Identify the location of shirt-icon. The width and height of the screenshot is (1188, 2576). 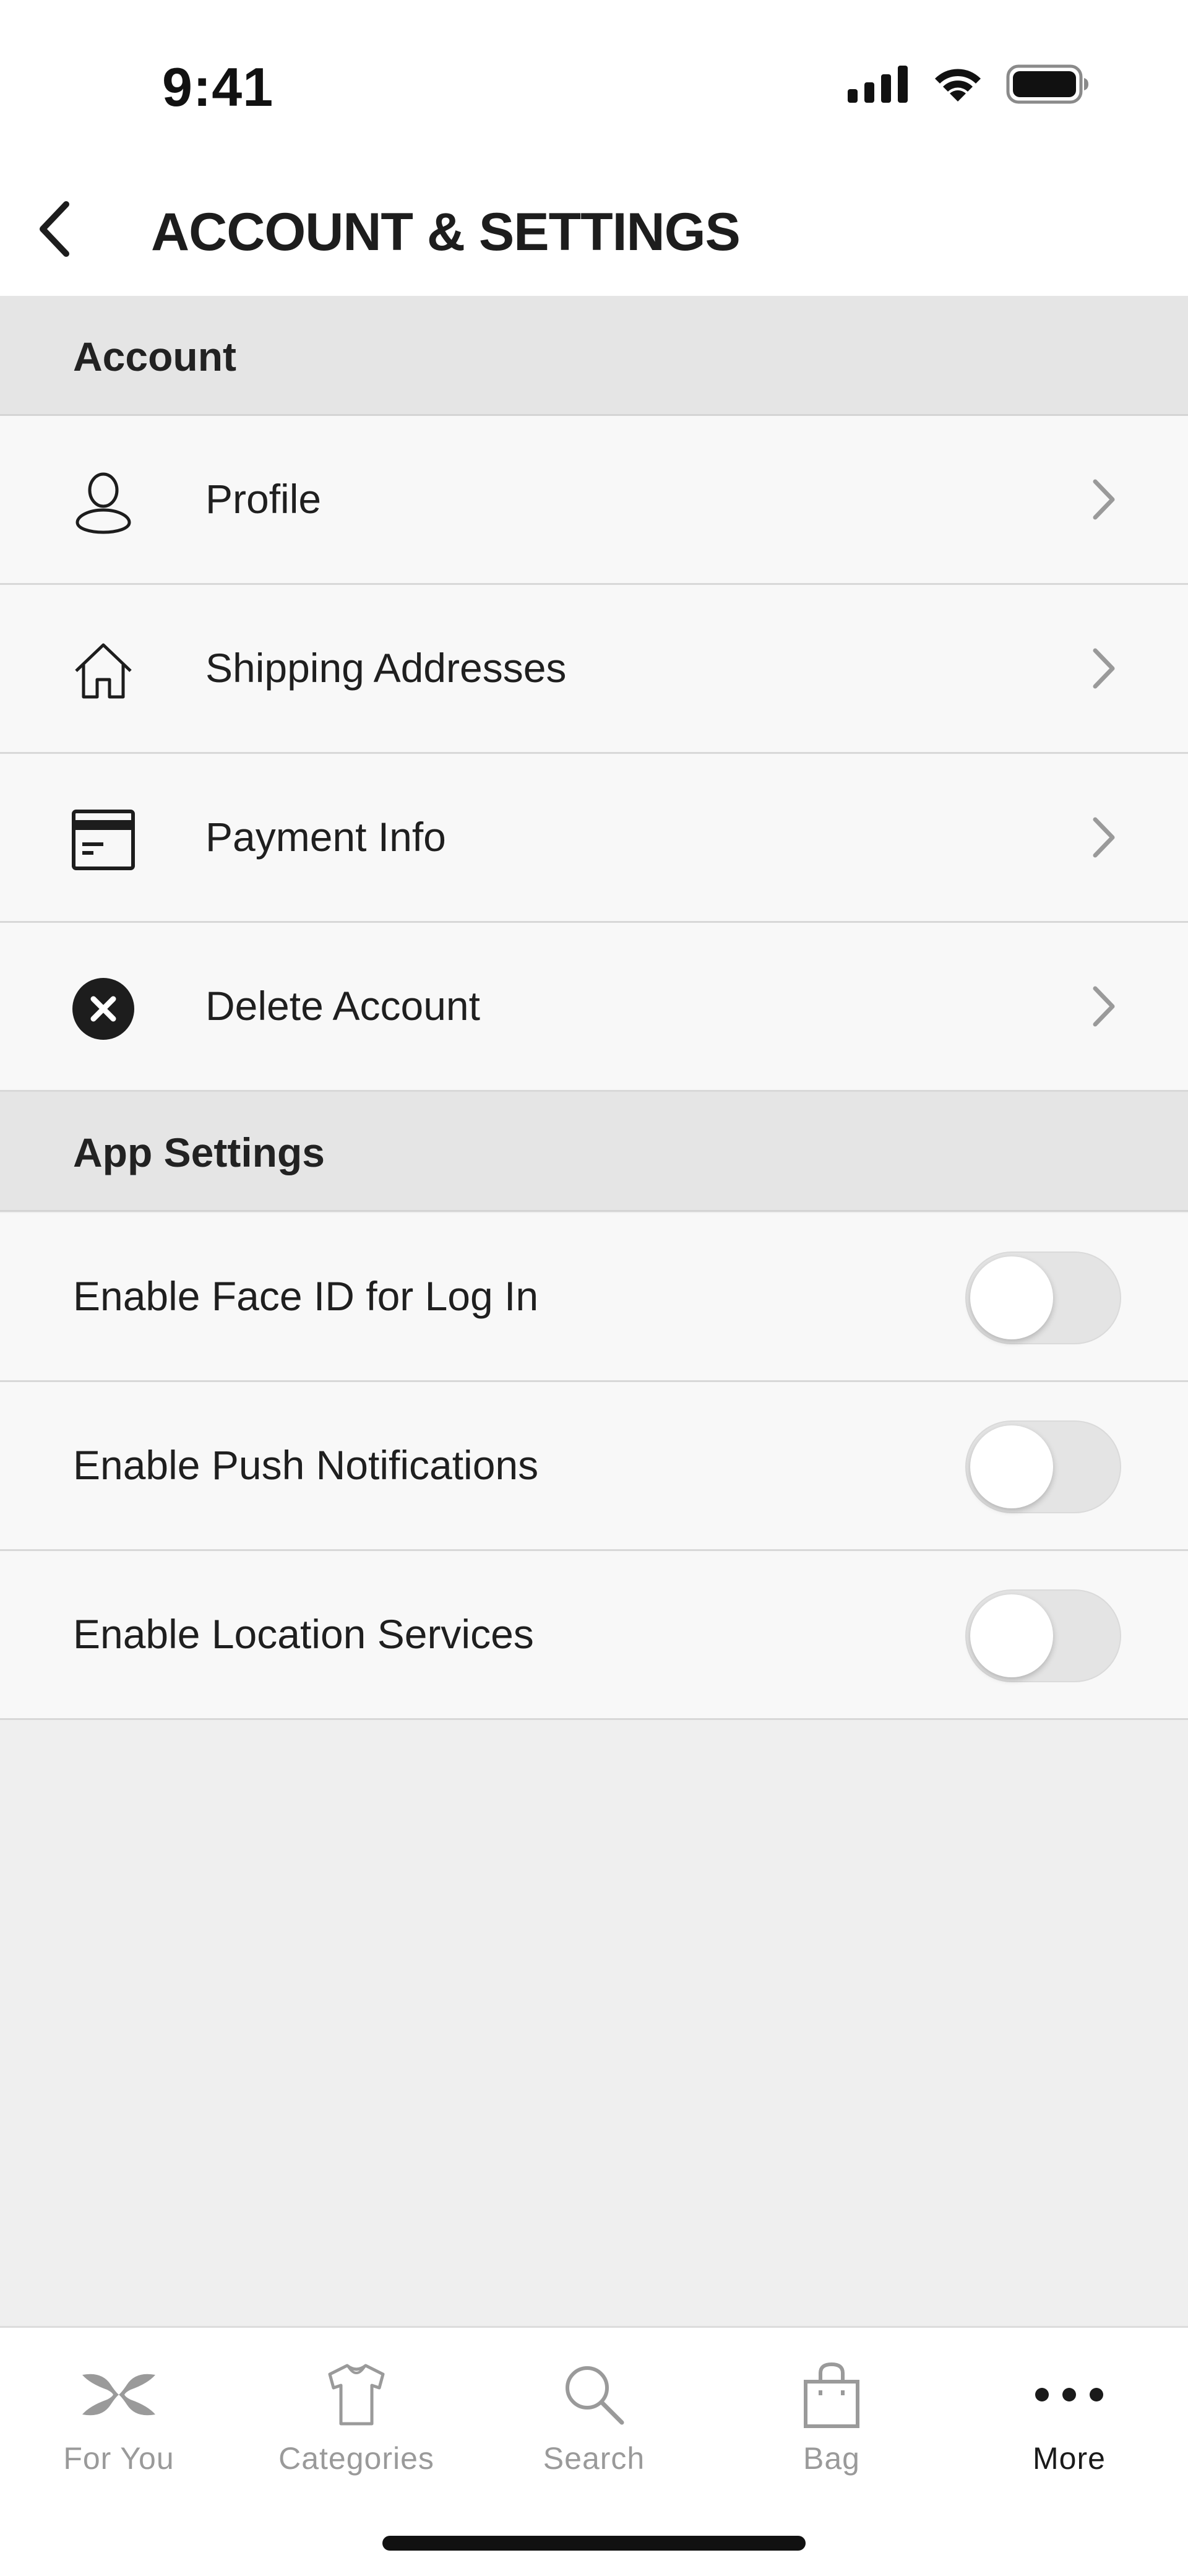
(356, 2395).